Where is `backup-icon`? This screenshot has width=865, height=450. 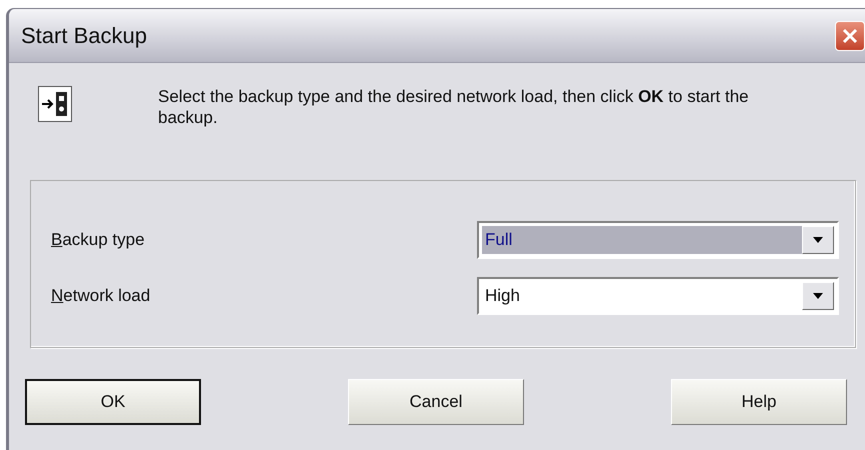
backup-icon is located at coordinates (55, 104).